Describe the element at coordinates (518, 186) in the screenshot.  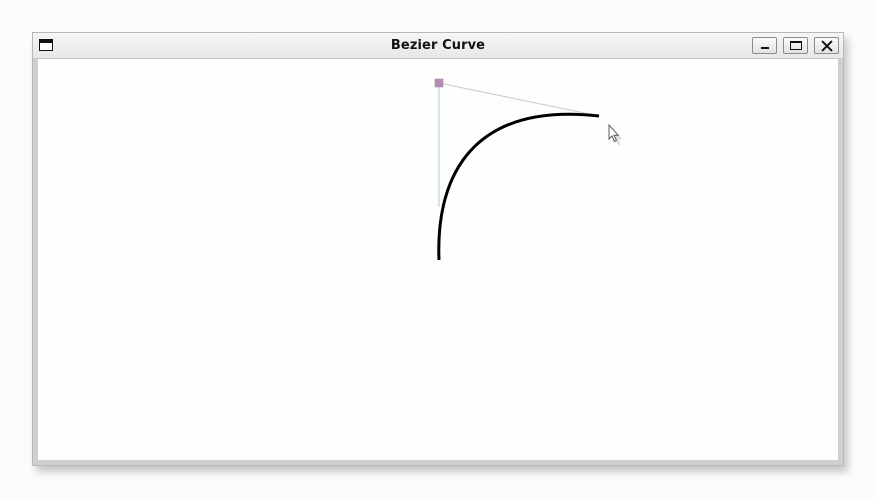
I see `bezier-curve` at that location.